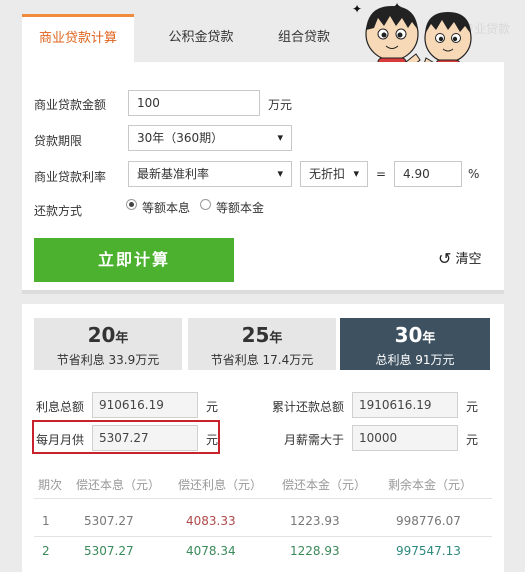 This screenshot has height=572, width=525. Describe the element at coordinates (308, 407) in the screenshot. I see `total-repay-label: 累计还款总额` at that location.